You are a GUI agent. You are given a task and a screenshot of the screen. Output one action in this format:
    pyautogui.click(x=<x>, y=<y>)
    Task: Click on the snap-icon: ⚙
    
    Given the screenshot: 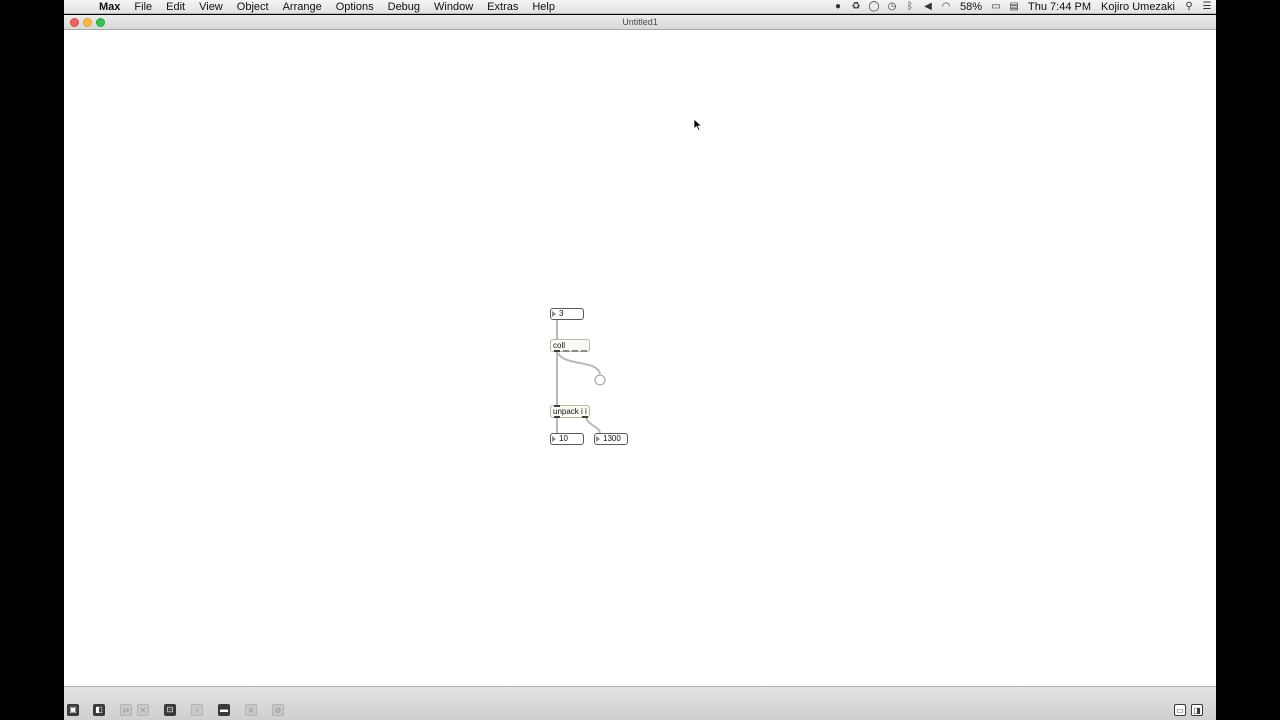 What is the action you would take?
    pyautogui.click(x=278, y=710)
    